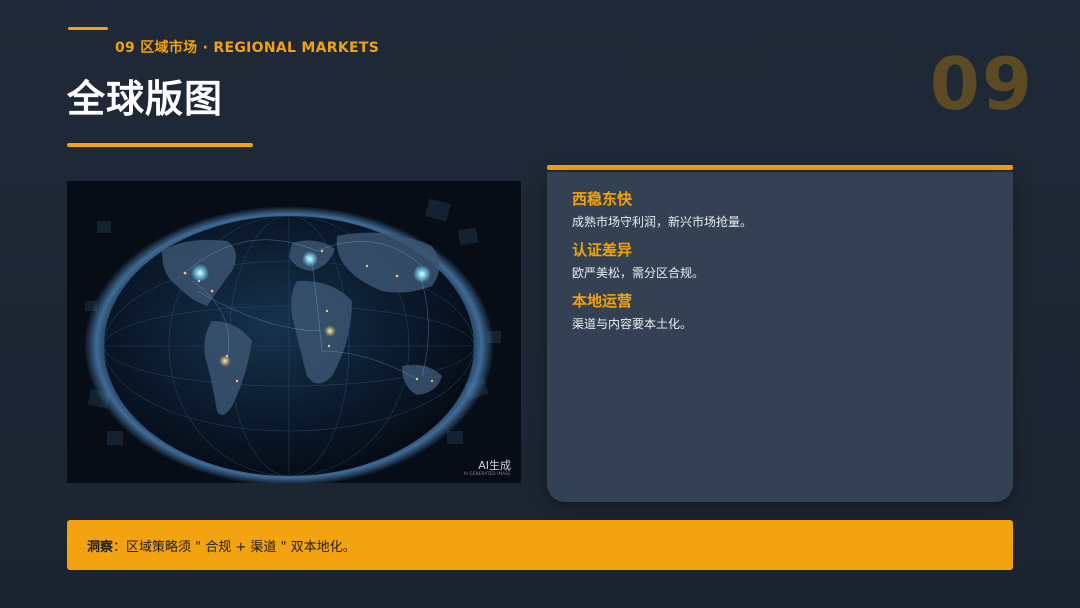  I want to click on section-label: 09 区域市场 · REGIONAL MARKETS, so click(247, 48).